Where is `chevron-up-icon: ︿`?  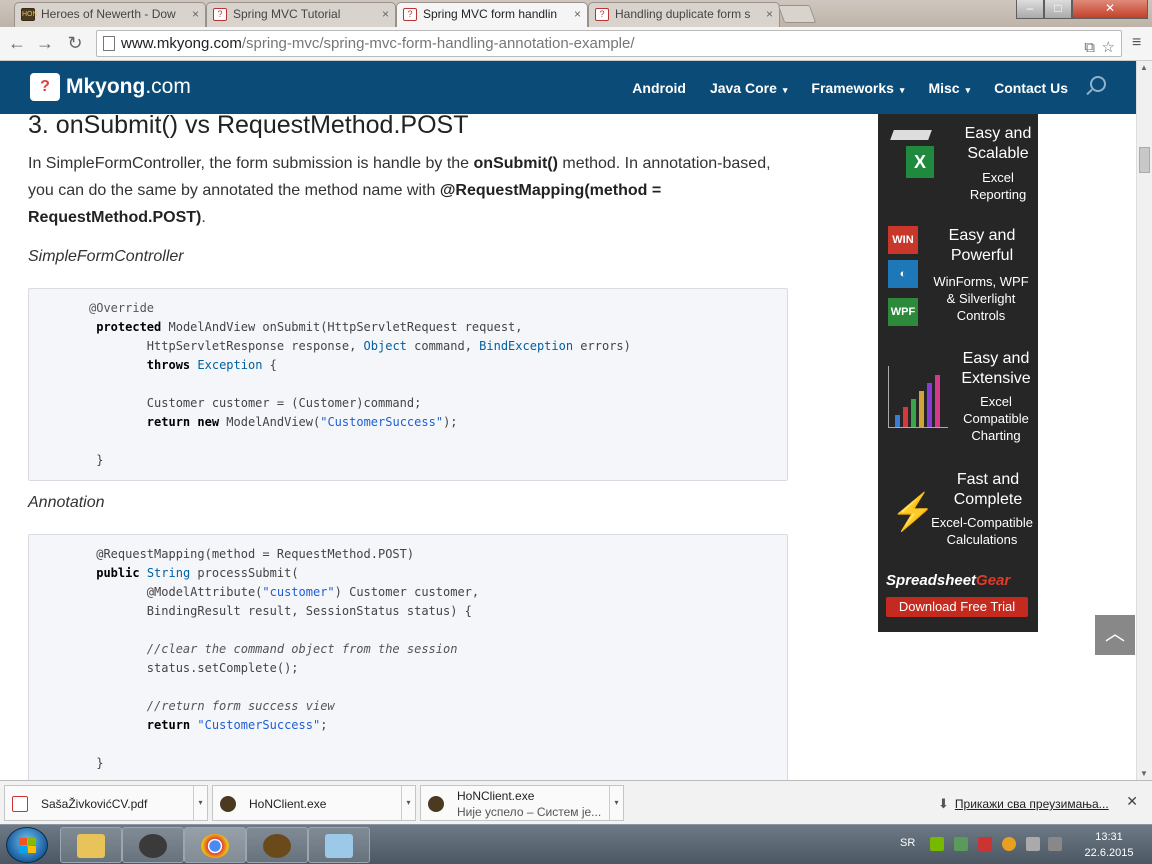
chevron-up-icon: ︿ is located at coordinates (1115, 634).